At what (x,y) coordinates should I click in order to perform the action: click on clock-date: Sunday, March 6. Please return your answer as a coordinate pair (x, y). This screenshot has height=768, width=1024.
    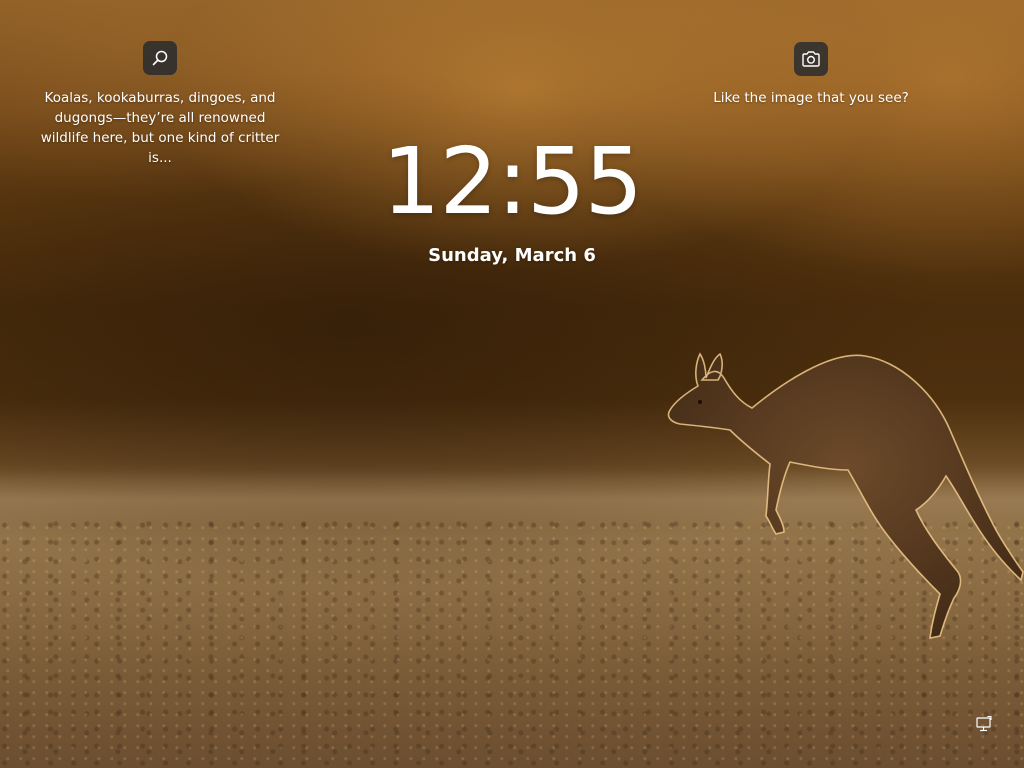
    Looking at the image, I should click on (512, 255).